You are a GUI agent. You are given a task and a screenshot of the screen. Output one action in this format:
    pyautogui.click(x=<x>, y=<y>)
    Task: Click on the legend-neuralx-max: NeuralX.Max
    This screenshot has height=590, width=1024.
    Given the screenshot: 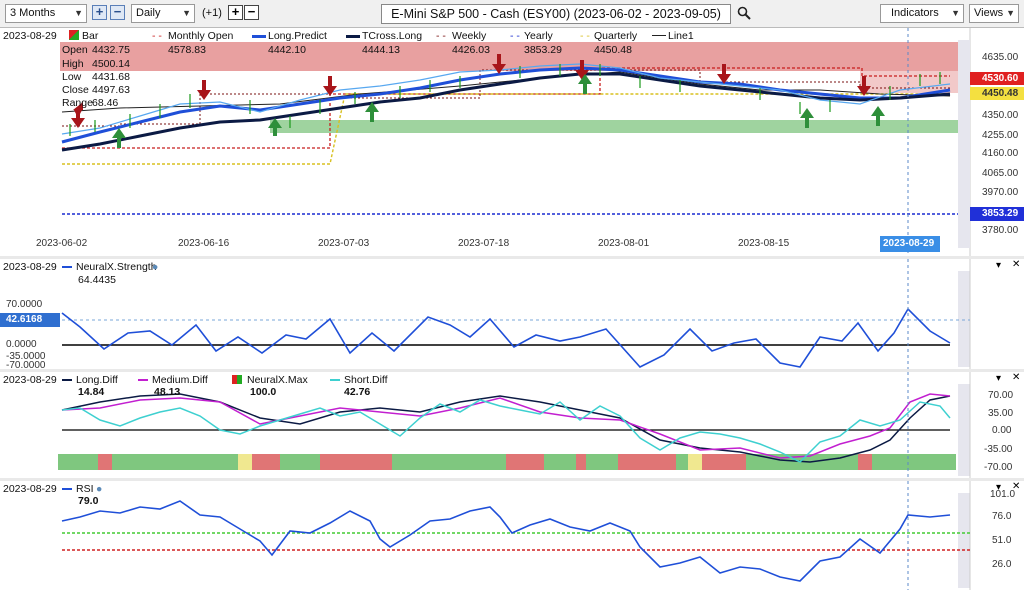 What is the action you would take?
    pyautogui.click(x=277, y=380)
    